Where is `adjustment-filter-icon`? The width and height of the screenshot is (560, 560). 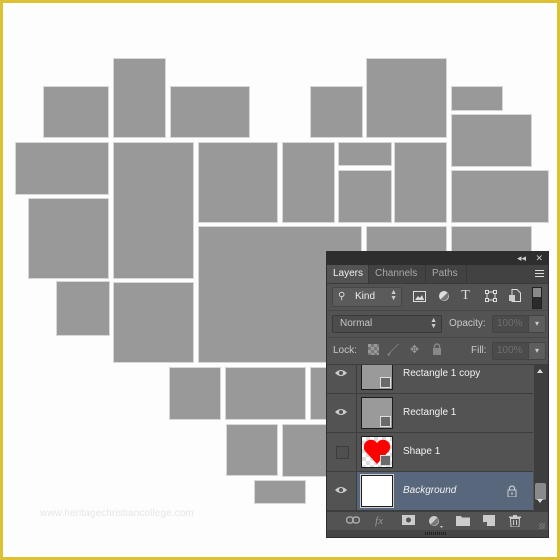 adjustment-filter-icon is located at coordinates (443, 296).